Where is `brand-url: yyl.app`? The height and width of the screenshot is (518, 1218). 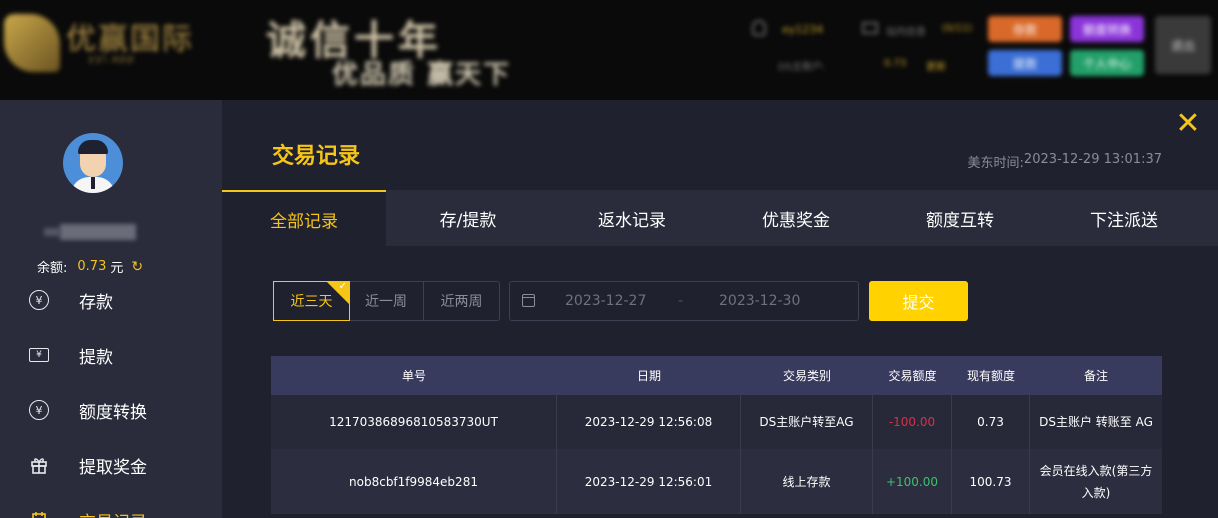
brand-url: yyl.app is located at coordinates (112, 58).